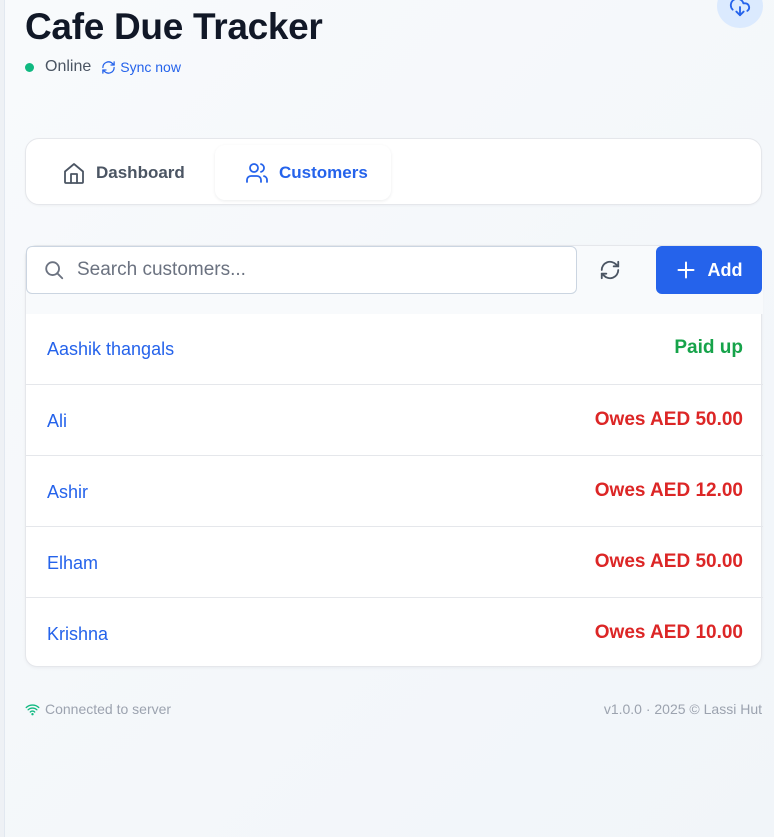 The width and height of the screenshot is (774, 837). I want to click on list-toolbar: Add, so click(394, 280).